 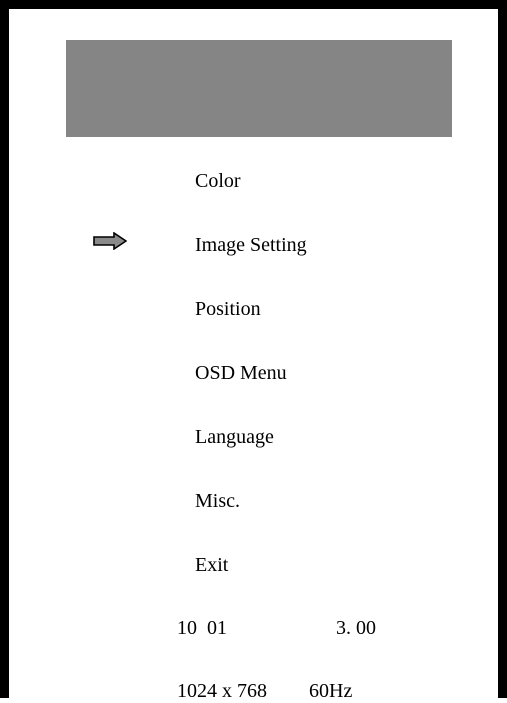 What do you see at coordinates (241, 373) in the screenshot?
I see `menu-item-osd-menu: OSD Menu` at bounding box center [241, 373].